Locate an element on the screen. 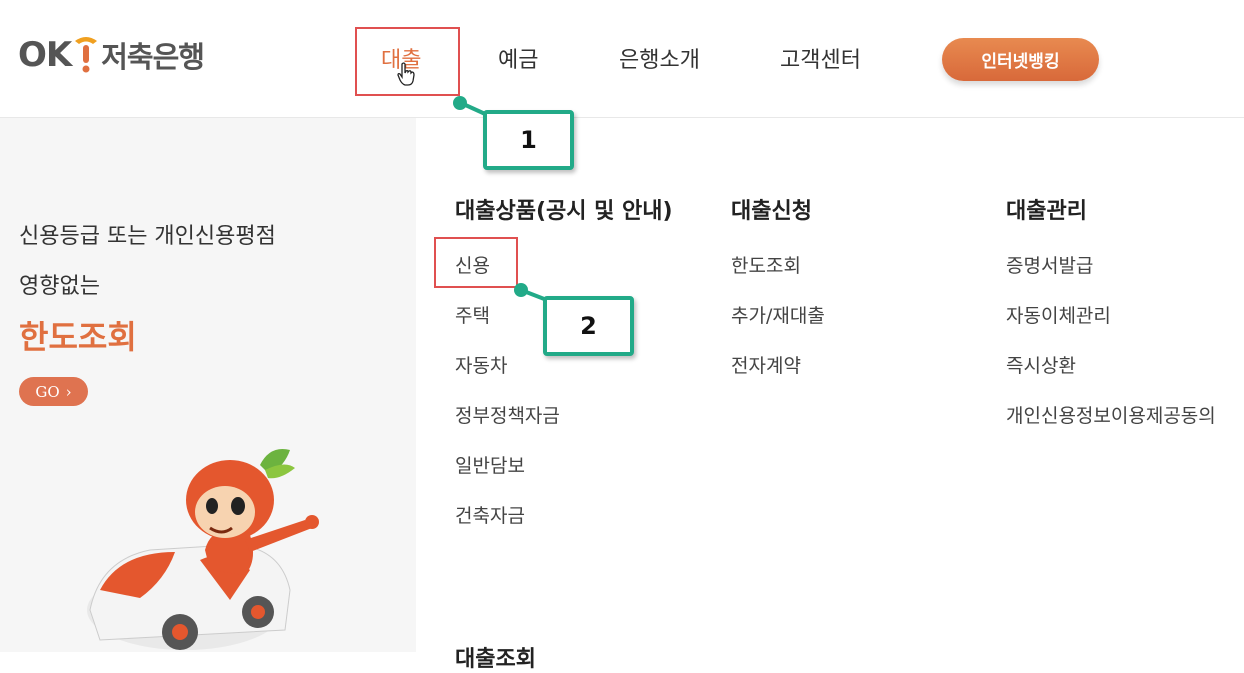 This screenshot has height=673, width=1244. menu-link-limit-inquiry: 한도조회 is located at coordinates (766, 264).